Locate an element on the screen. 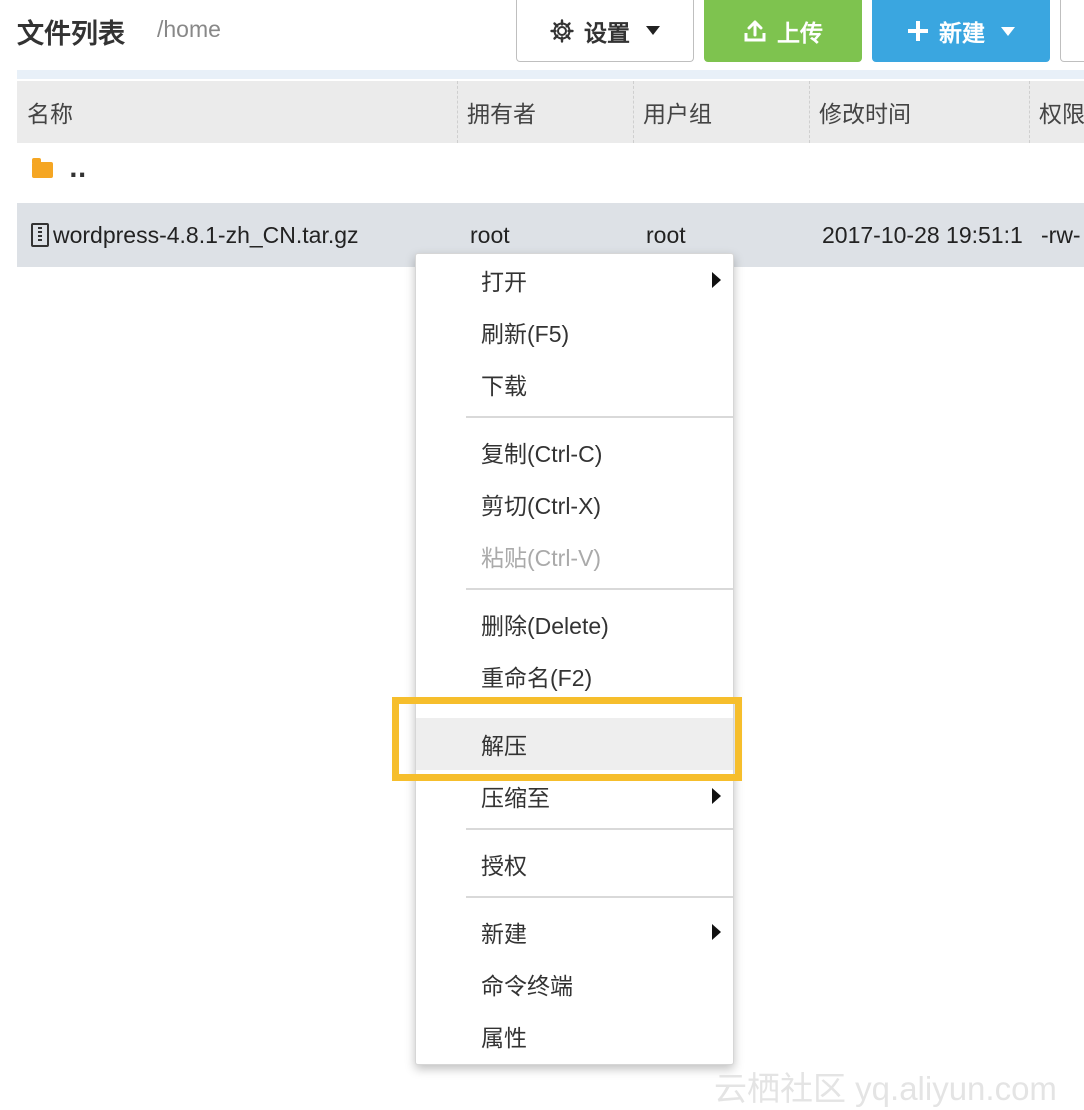 This screenshot has width=1084, height=1110. breadcrumb: /home is located at coordinates (189, 29).